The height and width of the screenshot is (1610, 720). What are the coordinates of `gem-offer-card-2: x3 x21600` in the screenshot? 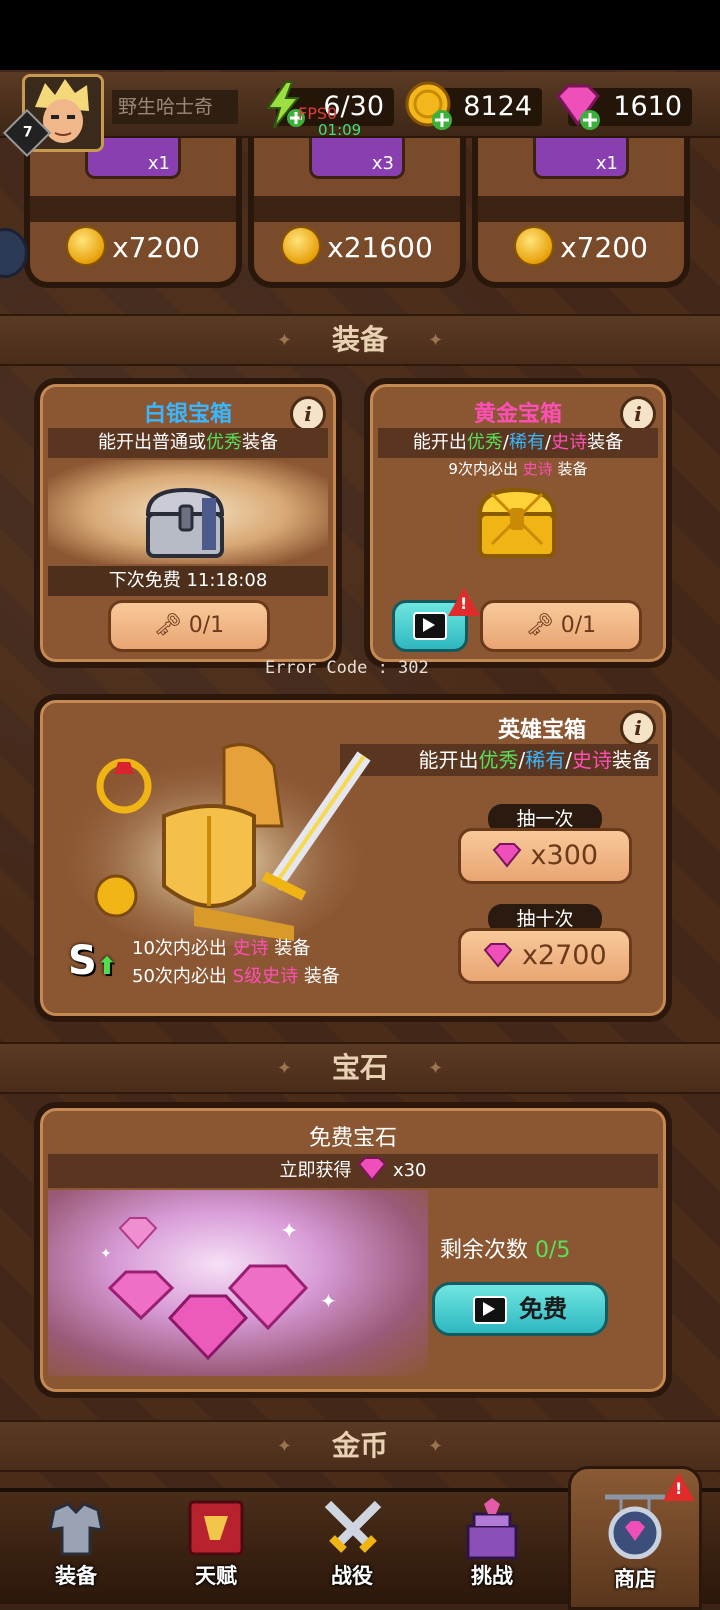 It's located at (357, 207).